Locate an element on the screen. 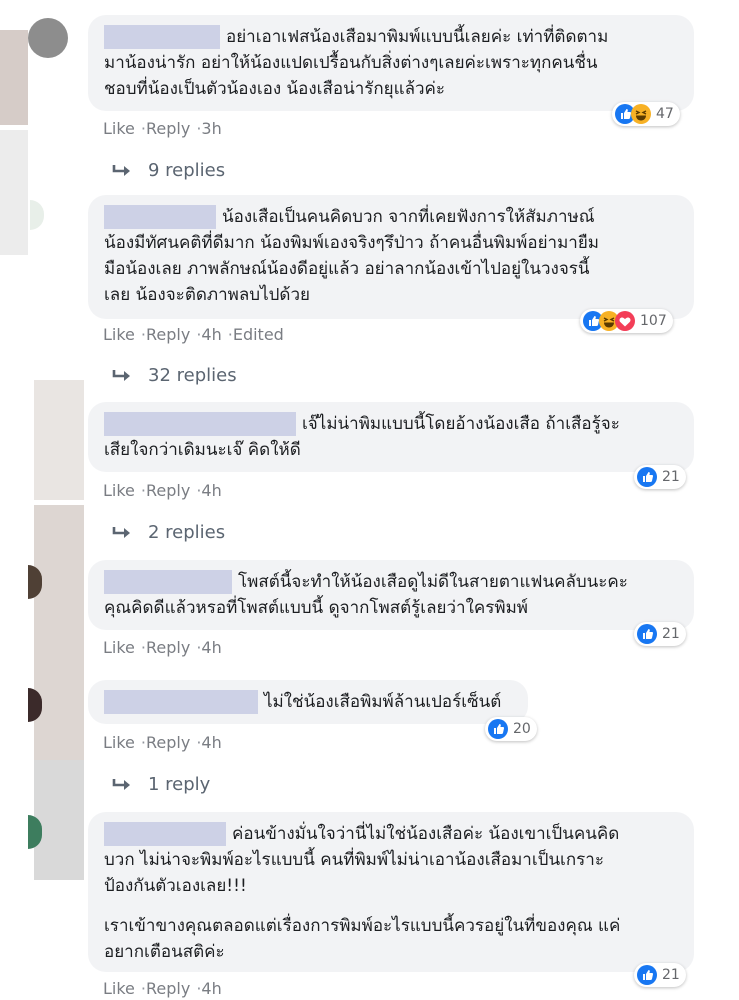  reaction-count: 107 is located at coordinates (653, 321).